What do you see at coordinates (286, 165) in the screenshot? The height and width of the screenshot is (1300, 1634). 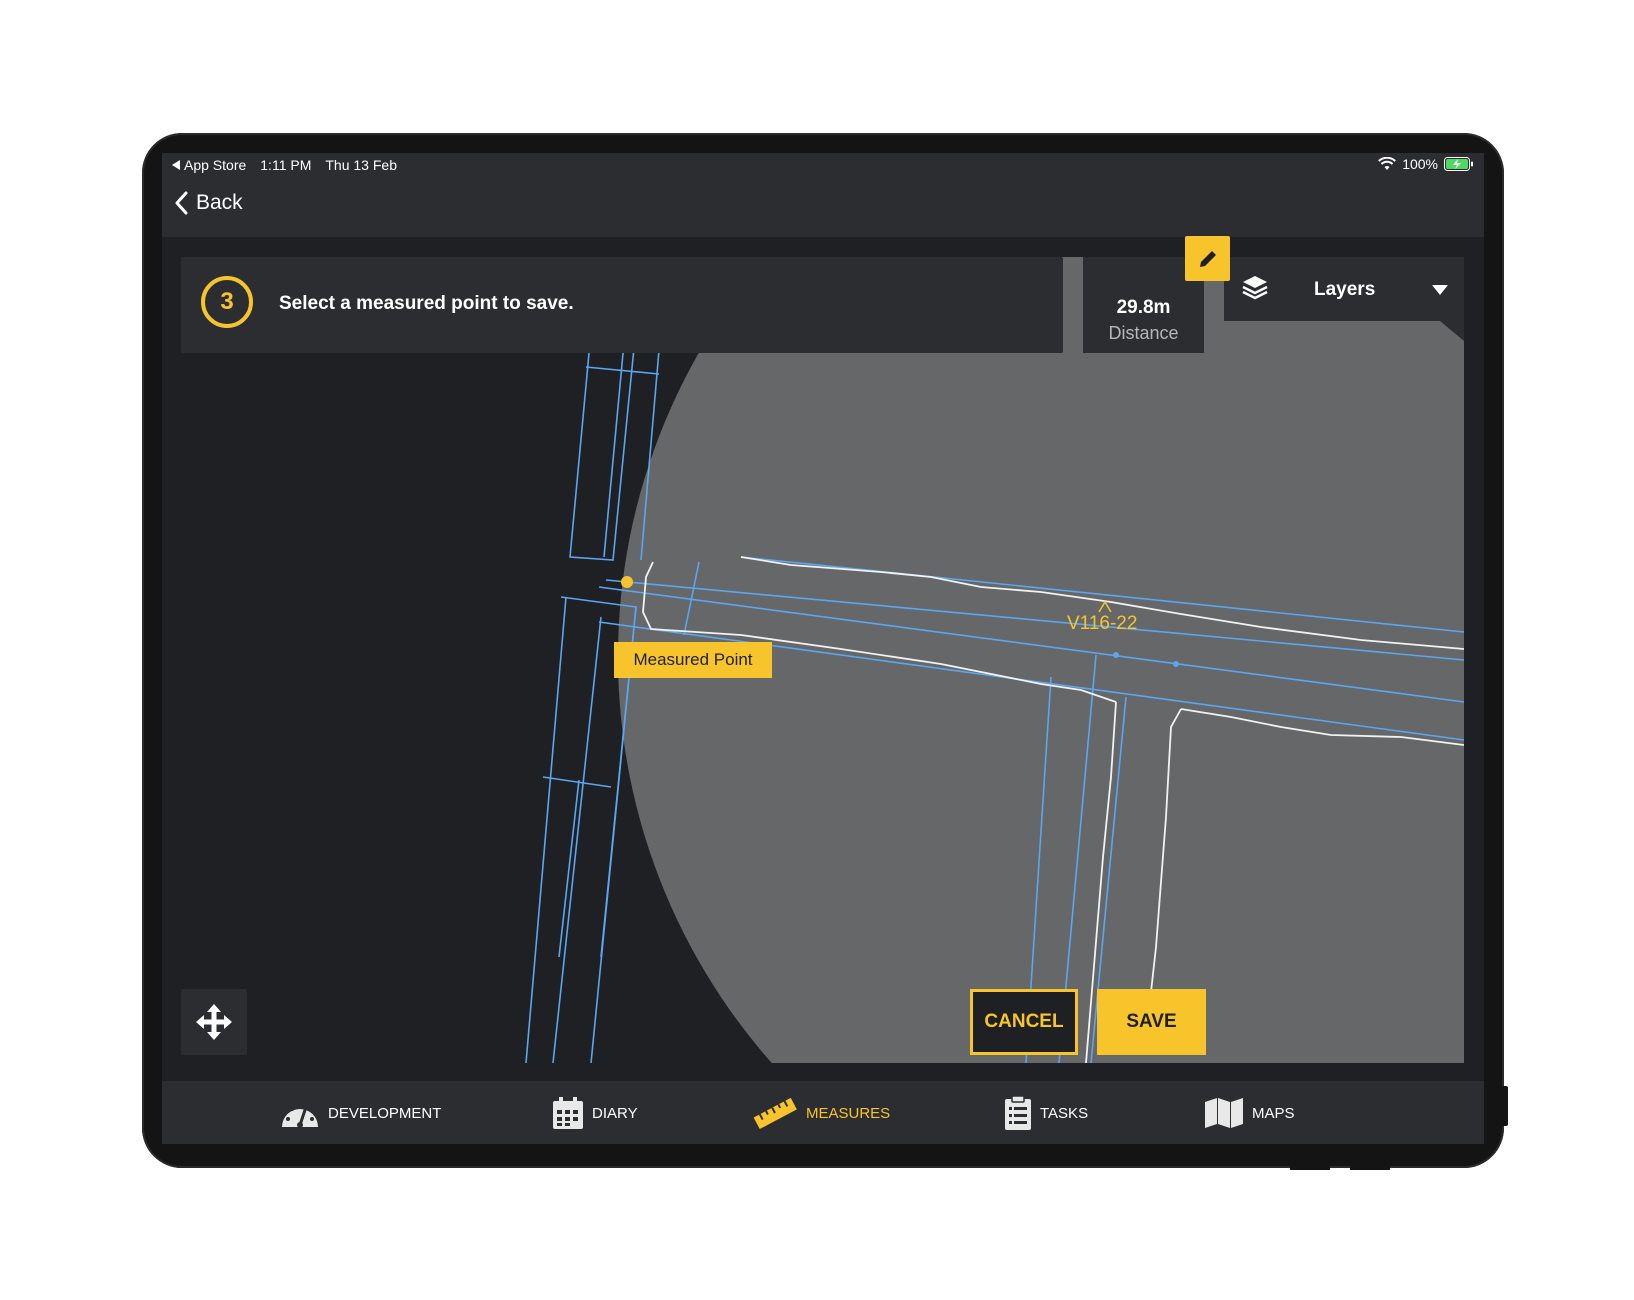 I see `status-time: 1:11 PM` at bounding box center [286, 165].